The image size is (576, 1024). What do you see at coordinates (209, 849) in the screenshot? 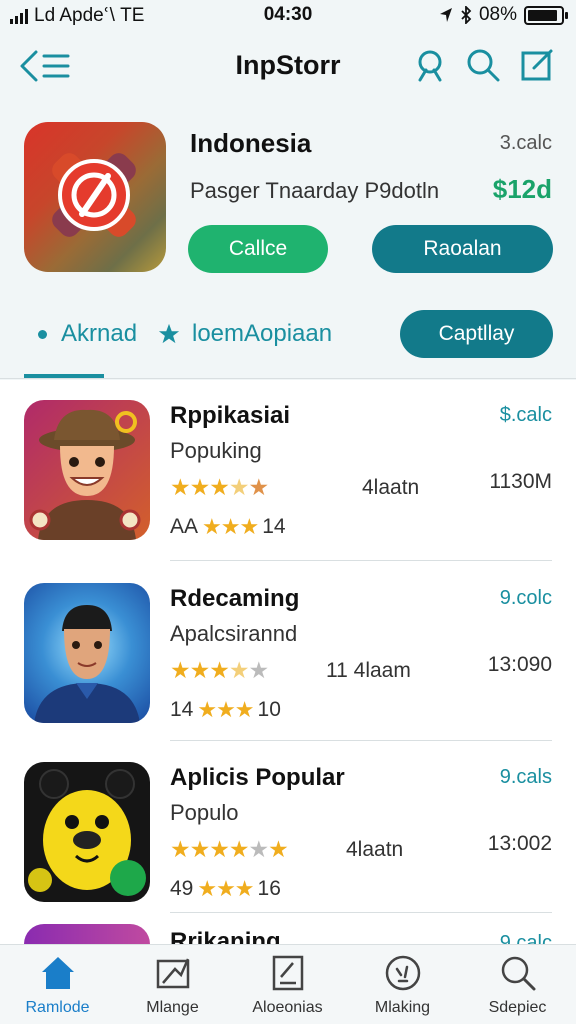
I see `star-icon: ★★★★` at bounding box center [209, 849].